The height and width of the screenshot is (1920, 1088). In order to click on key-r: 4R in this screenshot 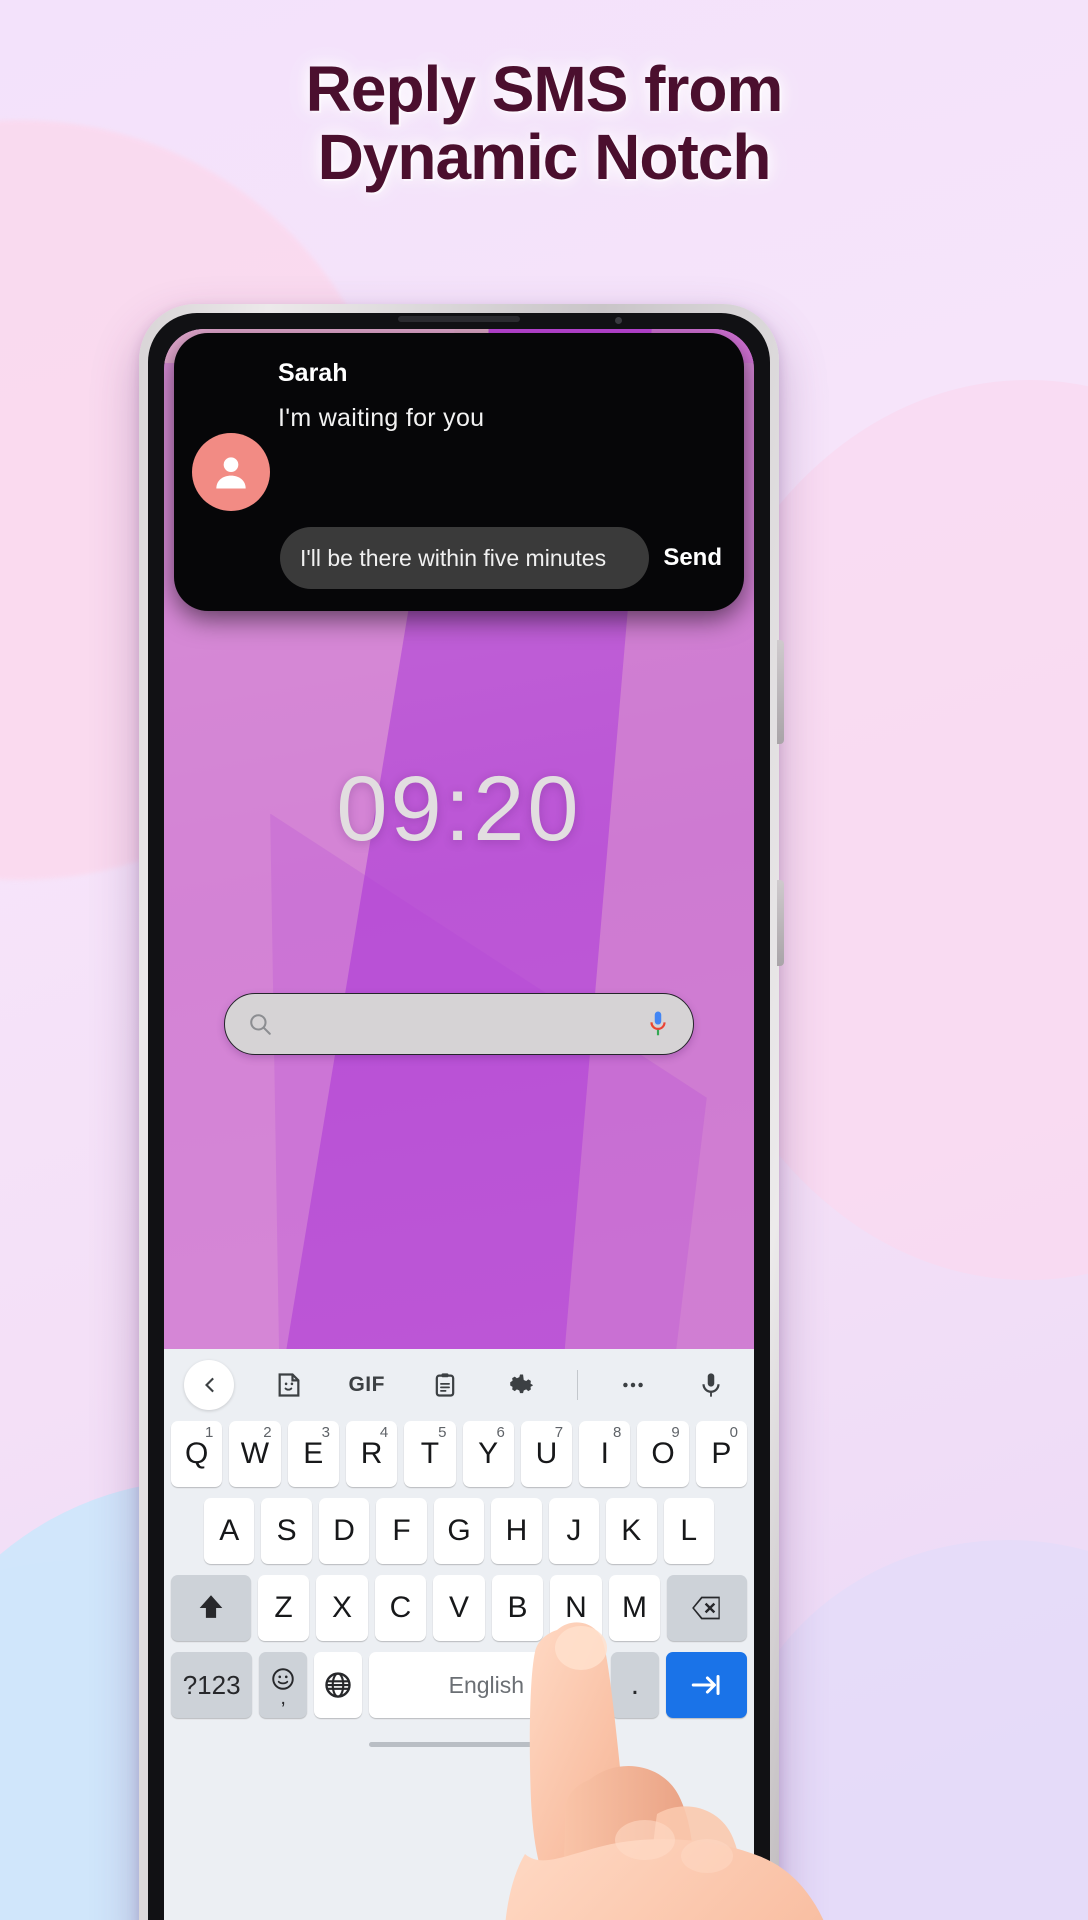, I will do `click(371, 1454)`.